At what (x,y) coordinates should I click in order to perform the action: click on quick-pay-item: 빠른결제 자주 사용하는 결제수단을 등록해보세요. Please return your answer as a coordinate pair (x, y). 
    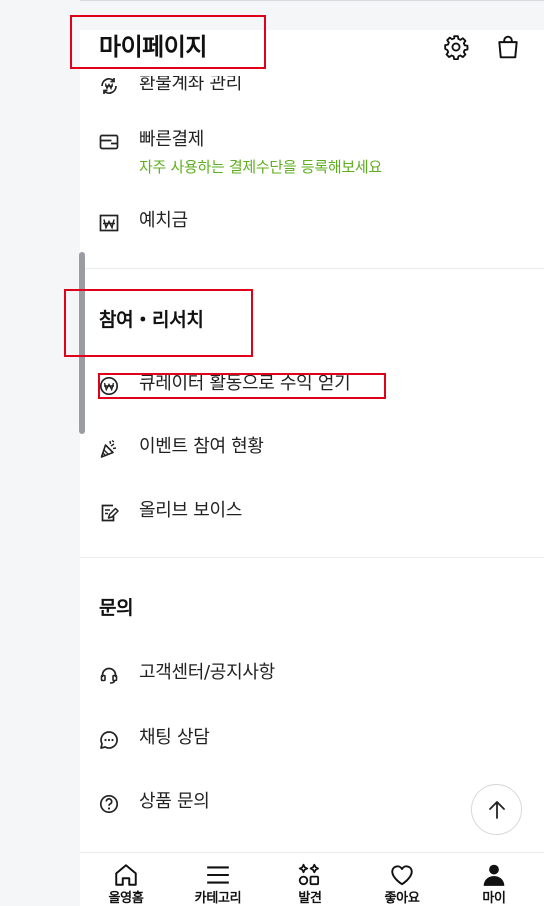
    Looking at the image, I should click on (312, 155).